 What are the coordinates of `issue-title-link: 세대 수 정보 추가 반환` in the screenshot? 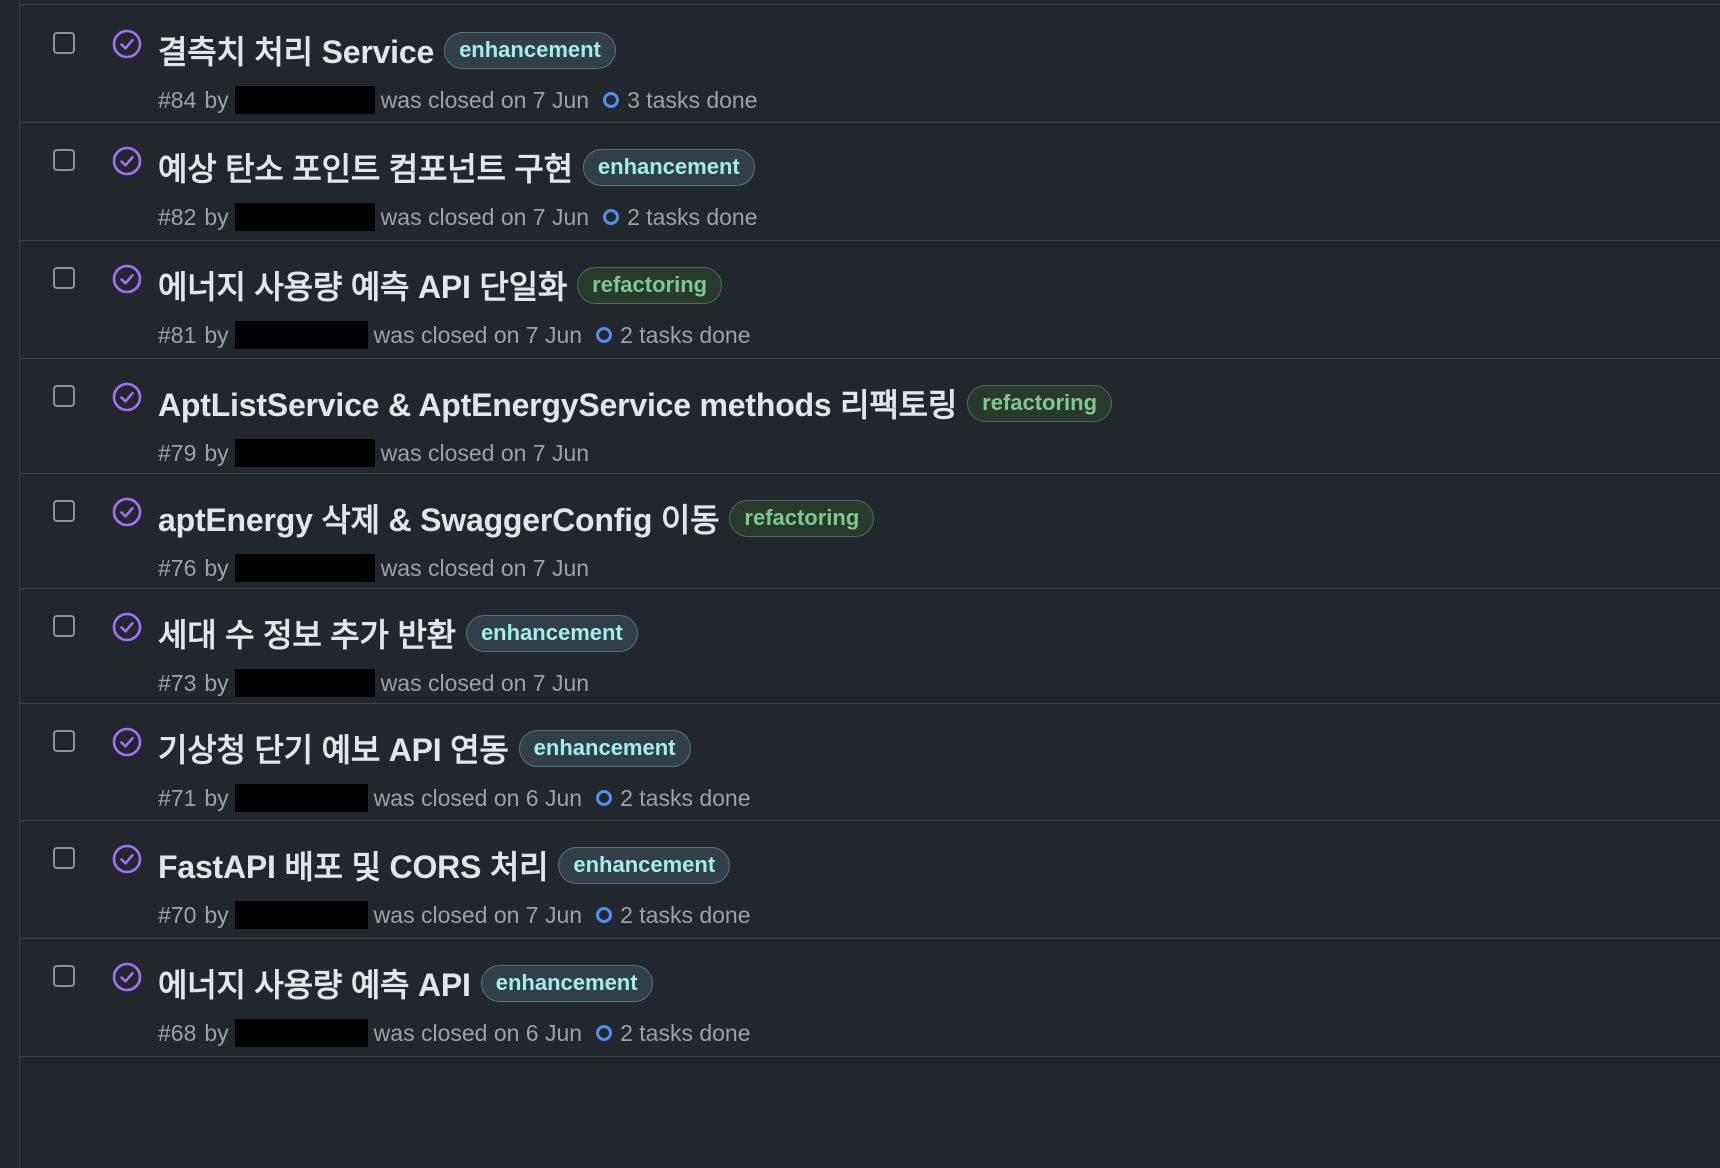 It's located at (307, 633).